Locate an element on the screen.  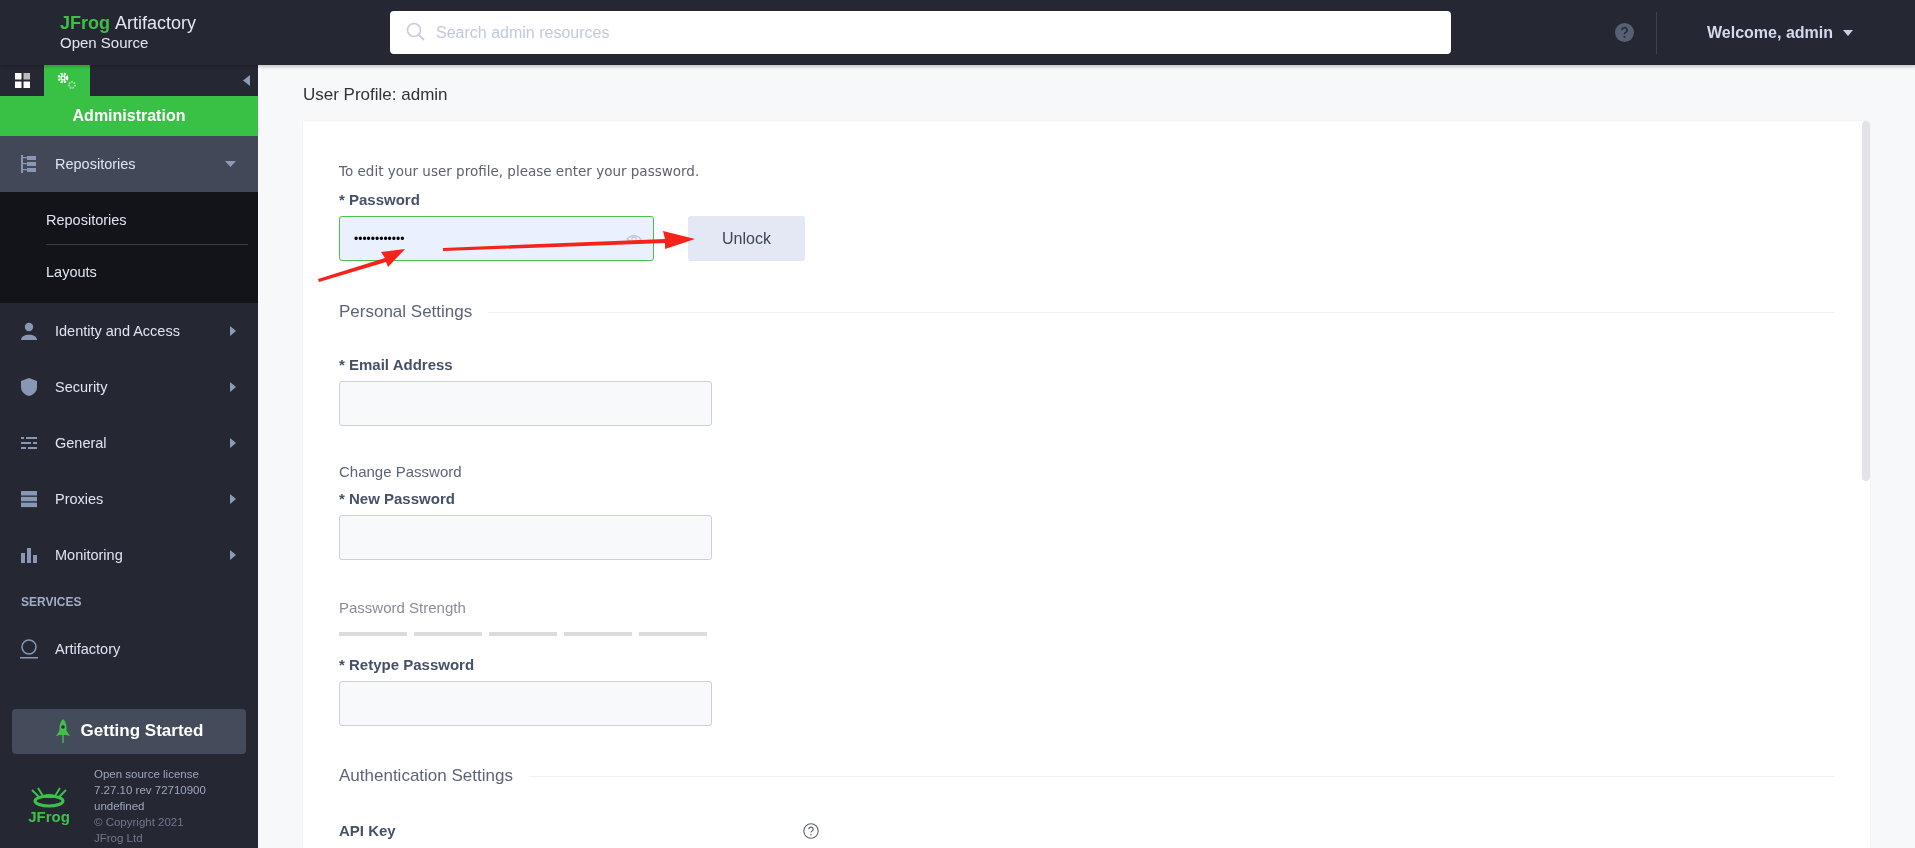
nav-item: Proxies is located at coordinates (129, 499).